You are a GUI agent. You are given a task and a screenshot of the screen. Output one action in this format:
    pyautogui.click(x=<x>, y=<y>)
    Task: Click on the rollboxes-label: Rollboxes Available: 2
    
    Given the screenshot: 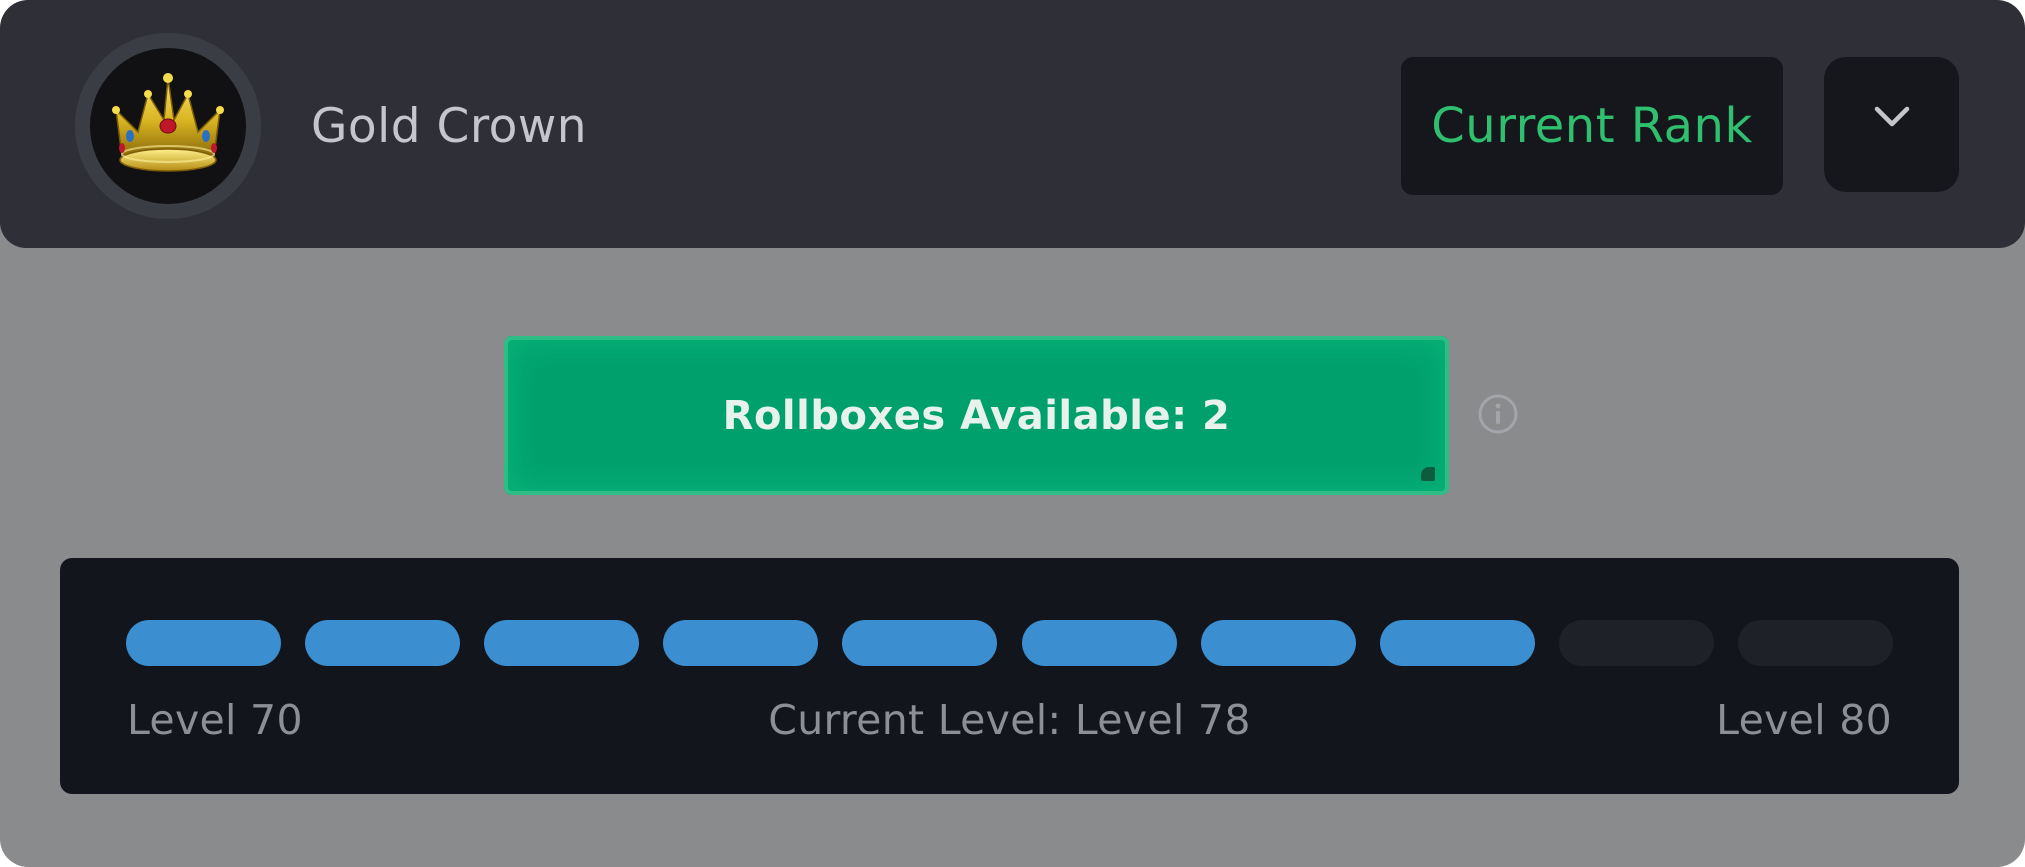 What is the action you would take?
    pyautogui.click(x=976, y=415)
    